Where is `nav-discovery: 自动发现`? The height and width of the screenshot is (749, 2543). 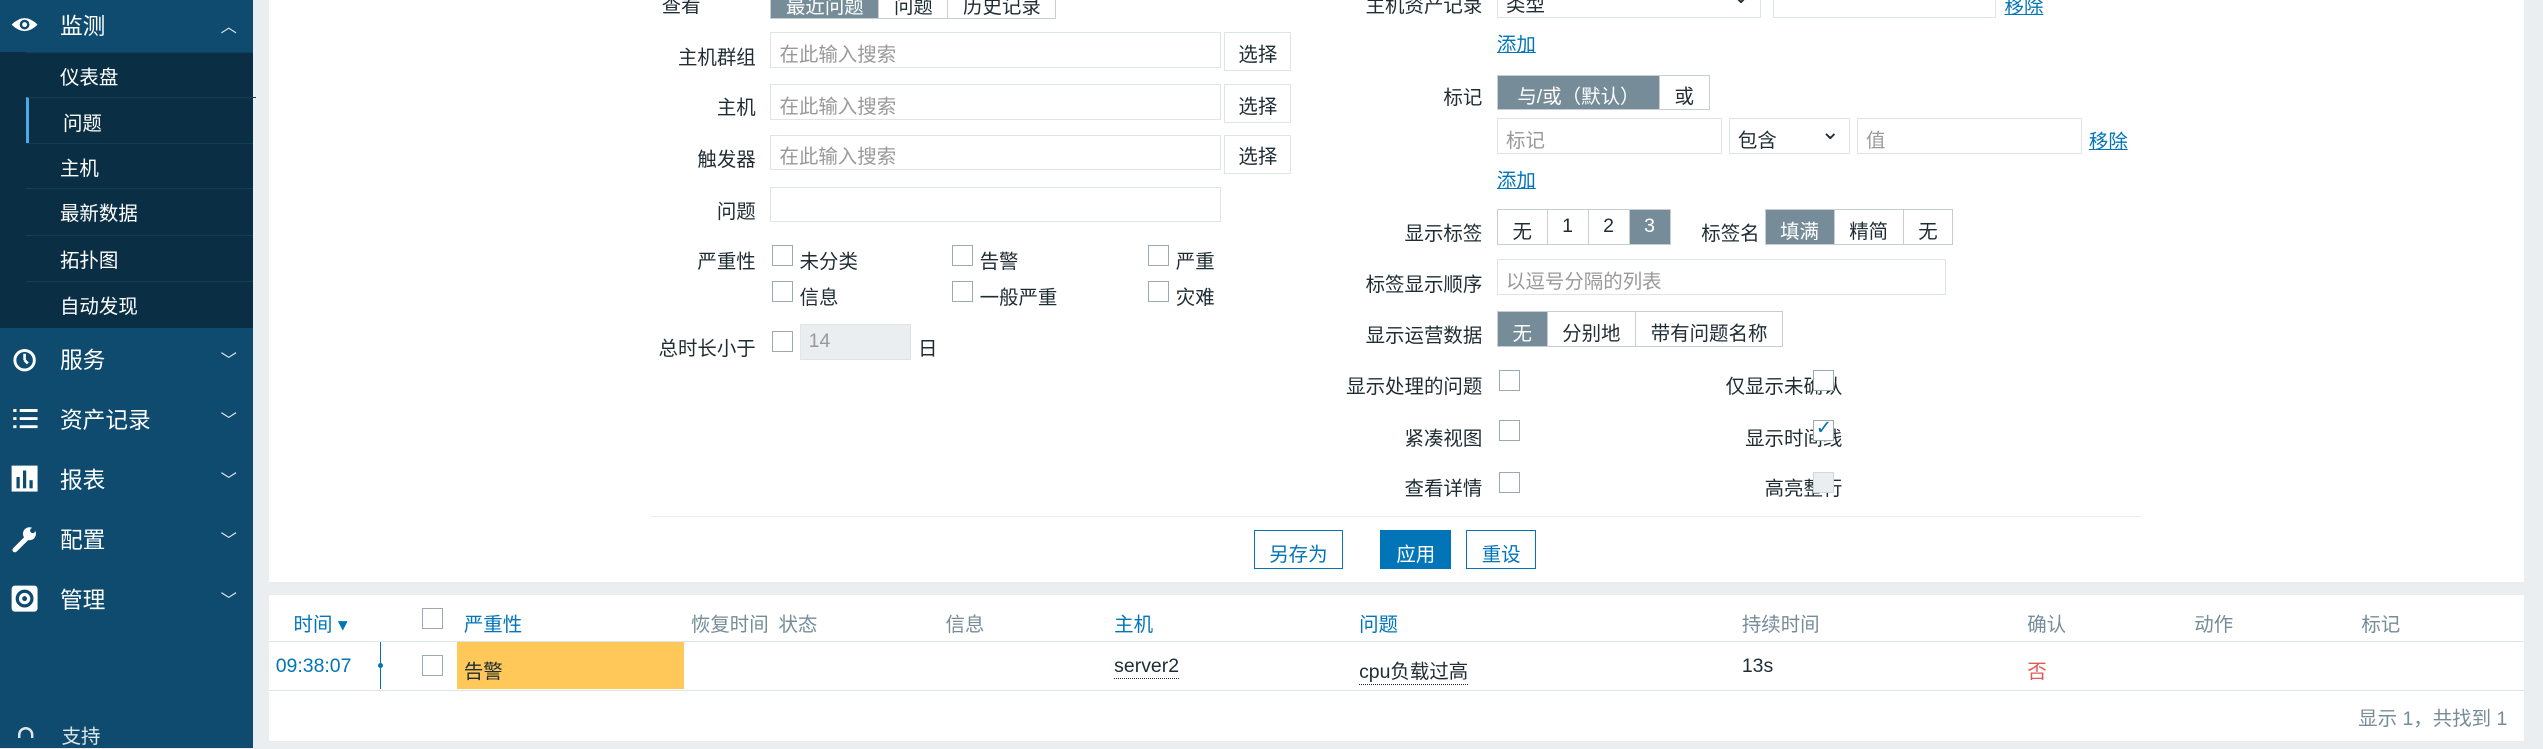
nav-discovery: 自动发现 is located at coordinates (139, 303).